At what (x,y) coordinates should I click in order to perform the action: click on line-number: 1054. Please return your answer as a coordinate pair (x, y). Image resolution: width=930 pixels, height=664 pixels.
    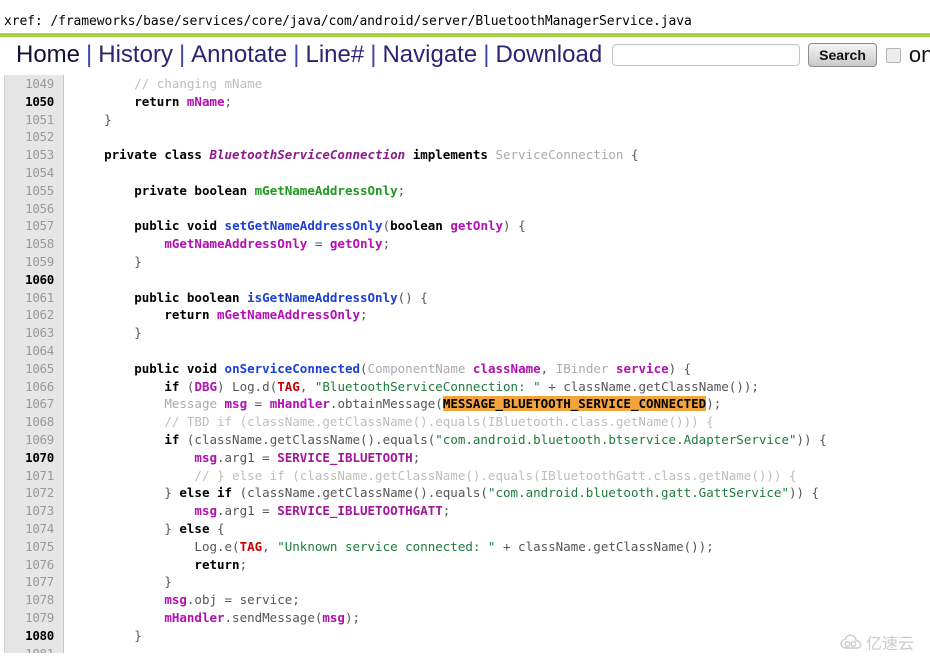
    Looking at the image, I should click on (30, 173).